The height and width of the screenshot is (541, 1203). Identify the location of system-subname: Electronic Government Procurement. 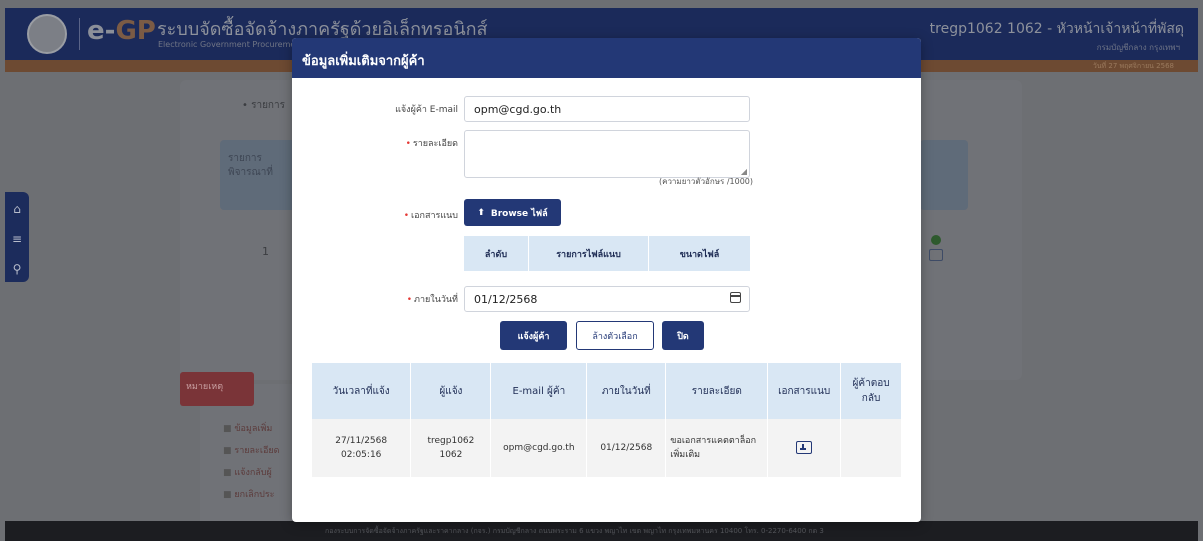
(231, 44).